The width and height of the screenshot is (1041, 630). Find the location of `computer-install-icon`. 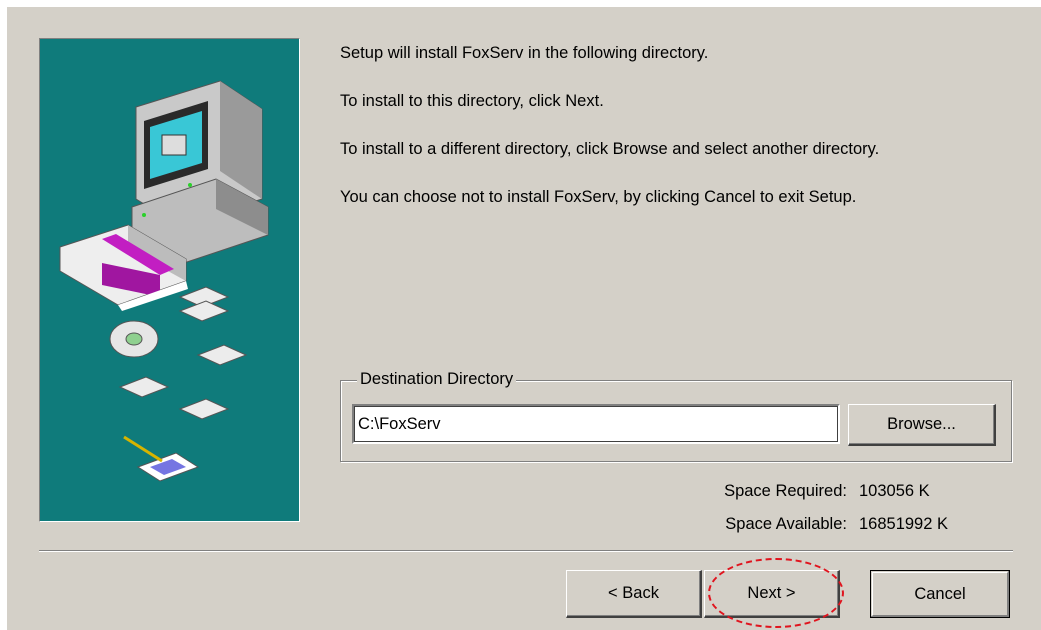

computer-install-icon is located at coordinates (164, 281).